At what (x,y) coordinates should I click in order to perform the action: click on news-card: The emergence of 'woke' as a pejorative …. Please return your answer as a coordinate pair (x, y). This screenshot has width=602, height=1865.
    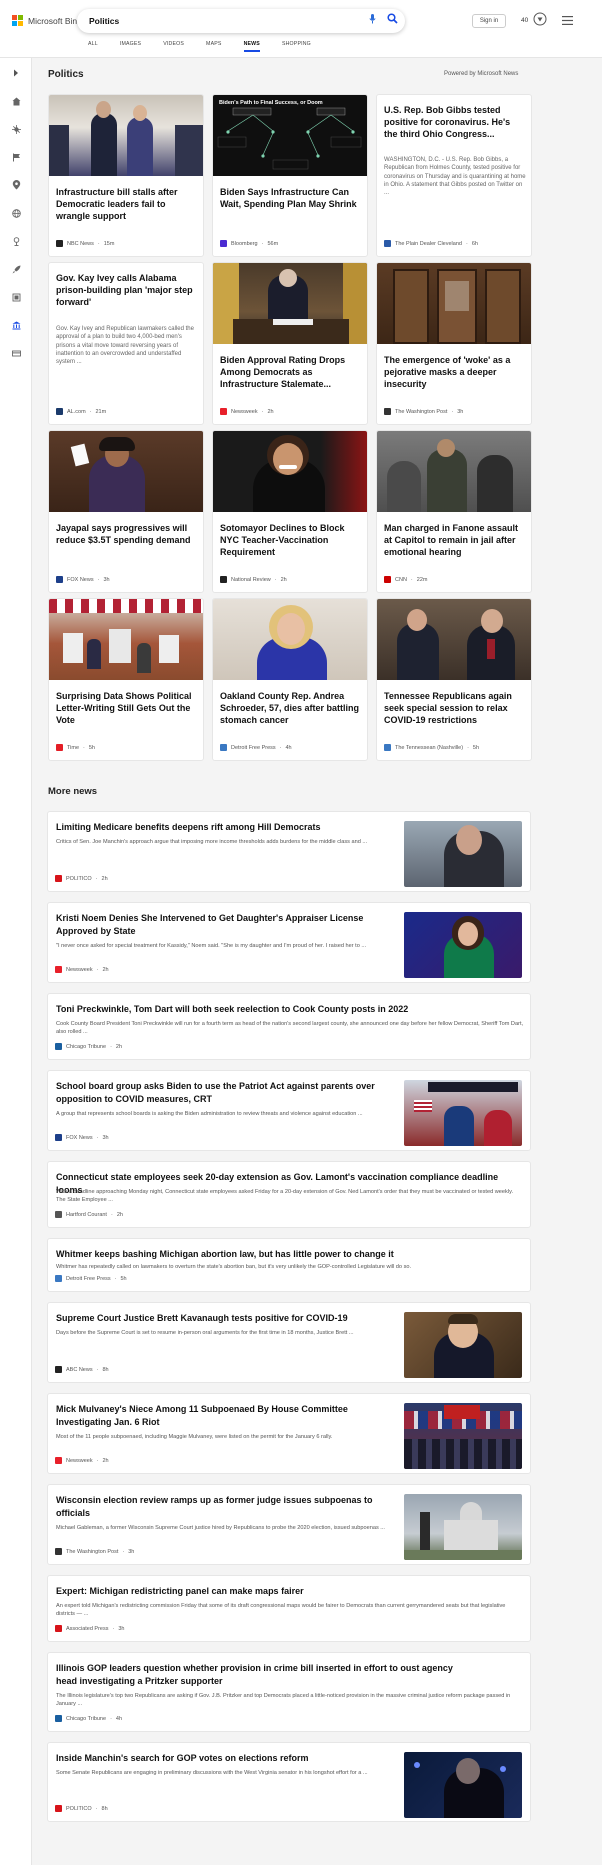
    Looking at the image, I should click on (454, 343).